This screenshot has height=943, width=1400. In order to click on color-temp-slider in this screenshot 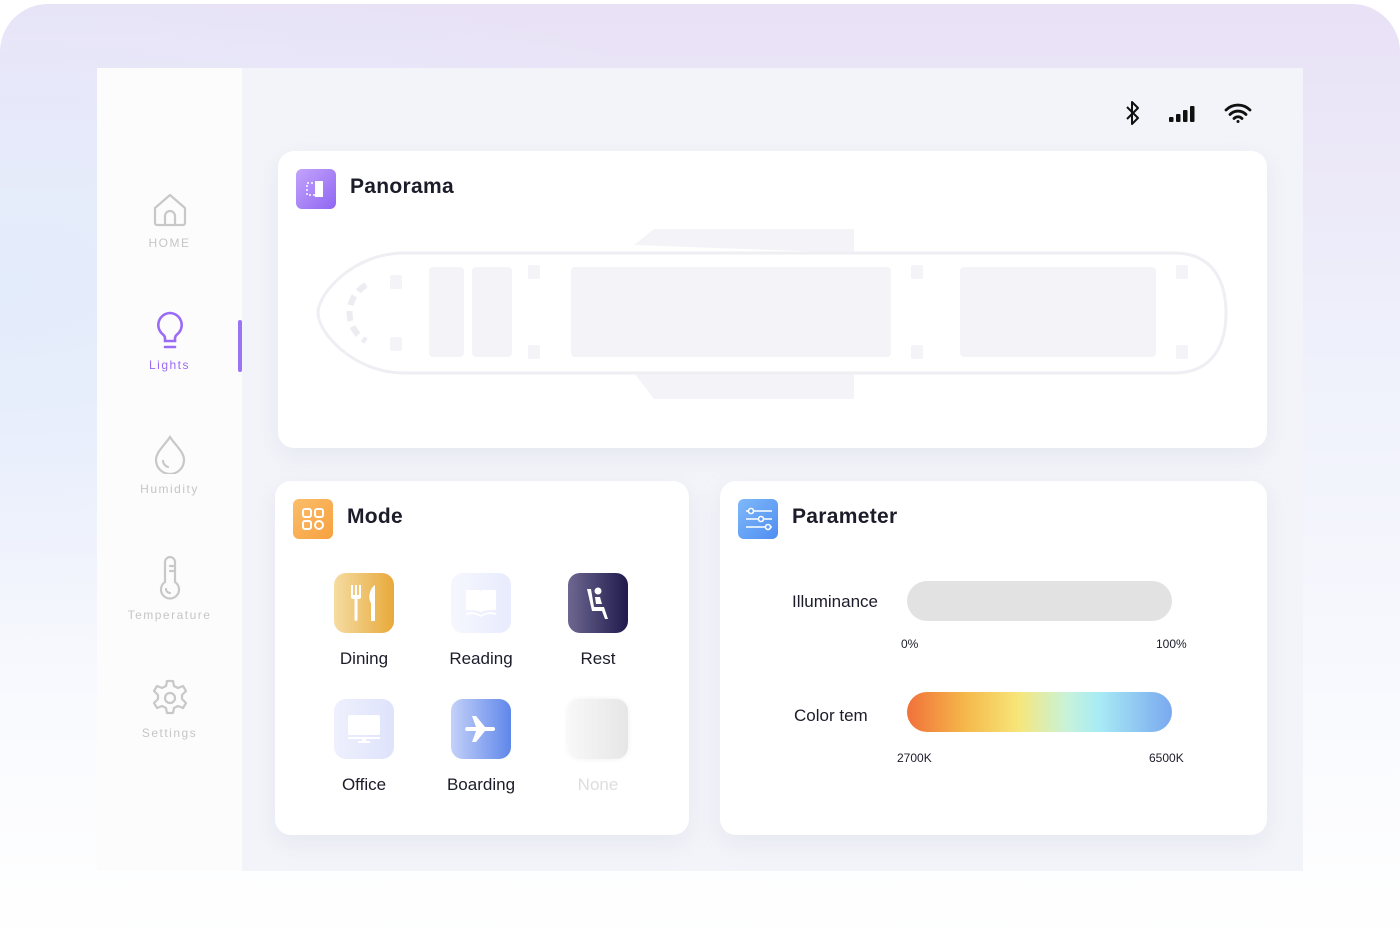, I will do `click(1039, 712)`.